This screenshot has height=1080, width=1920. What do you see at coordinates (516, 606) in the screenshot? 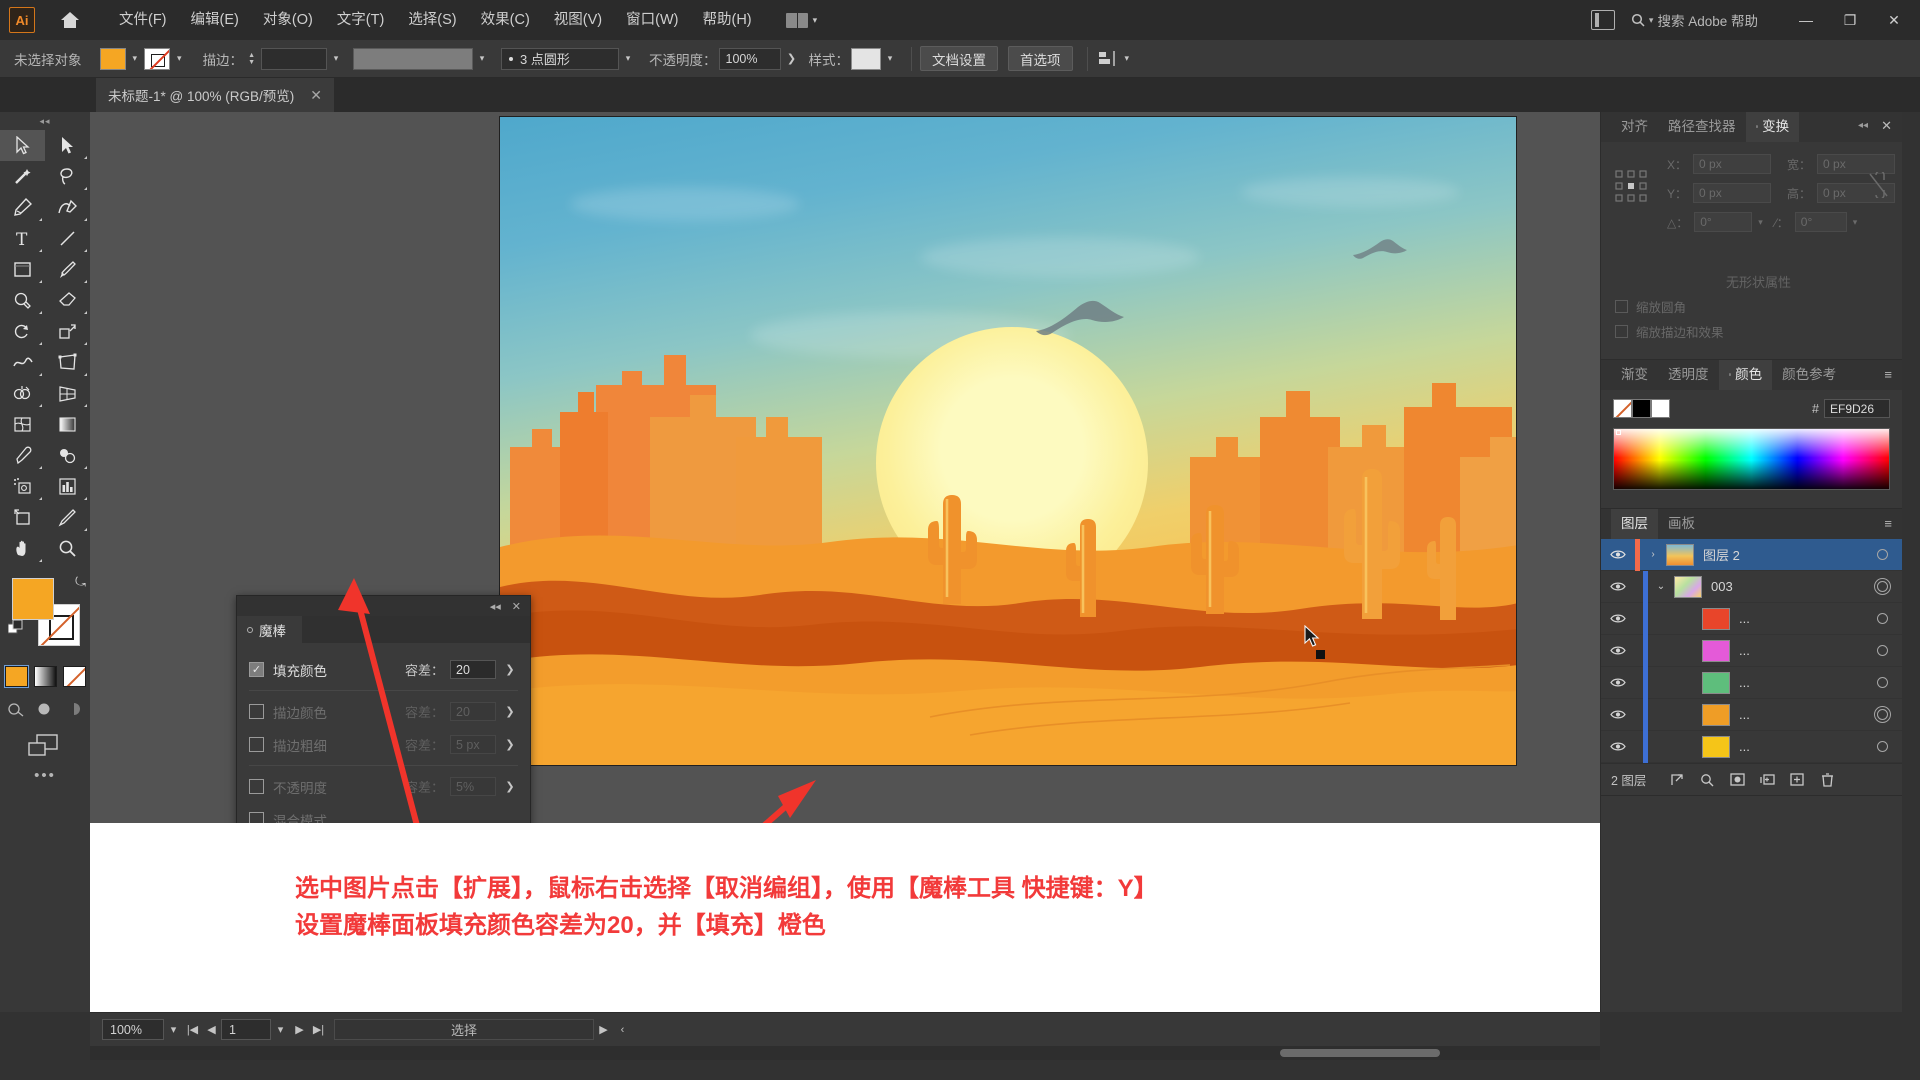
I see `close-icon: ✕` at bounding box center [516, 606].